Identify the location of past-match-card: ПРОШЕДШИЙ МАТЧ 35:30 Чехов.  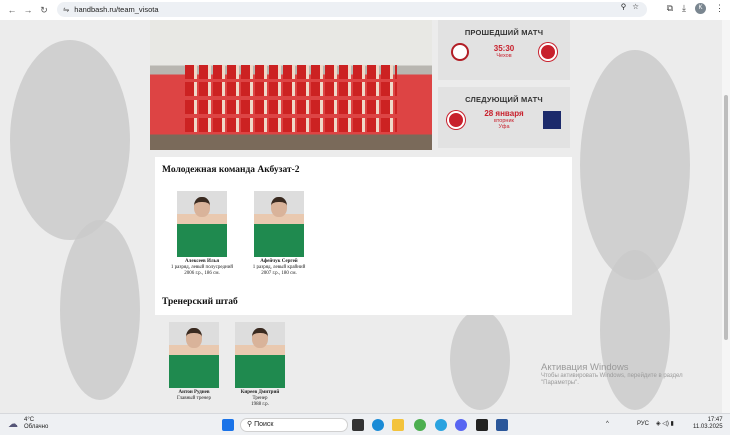
(504, 50).